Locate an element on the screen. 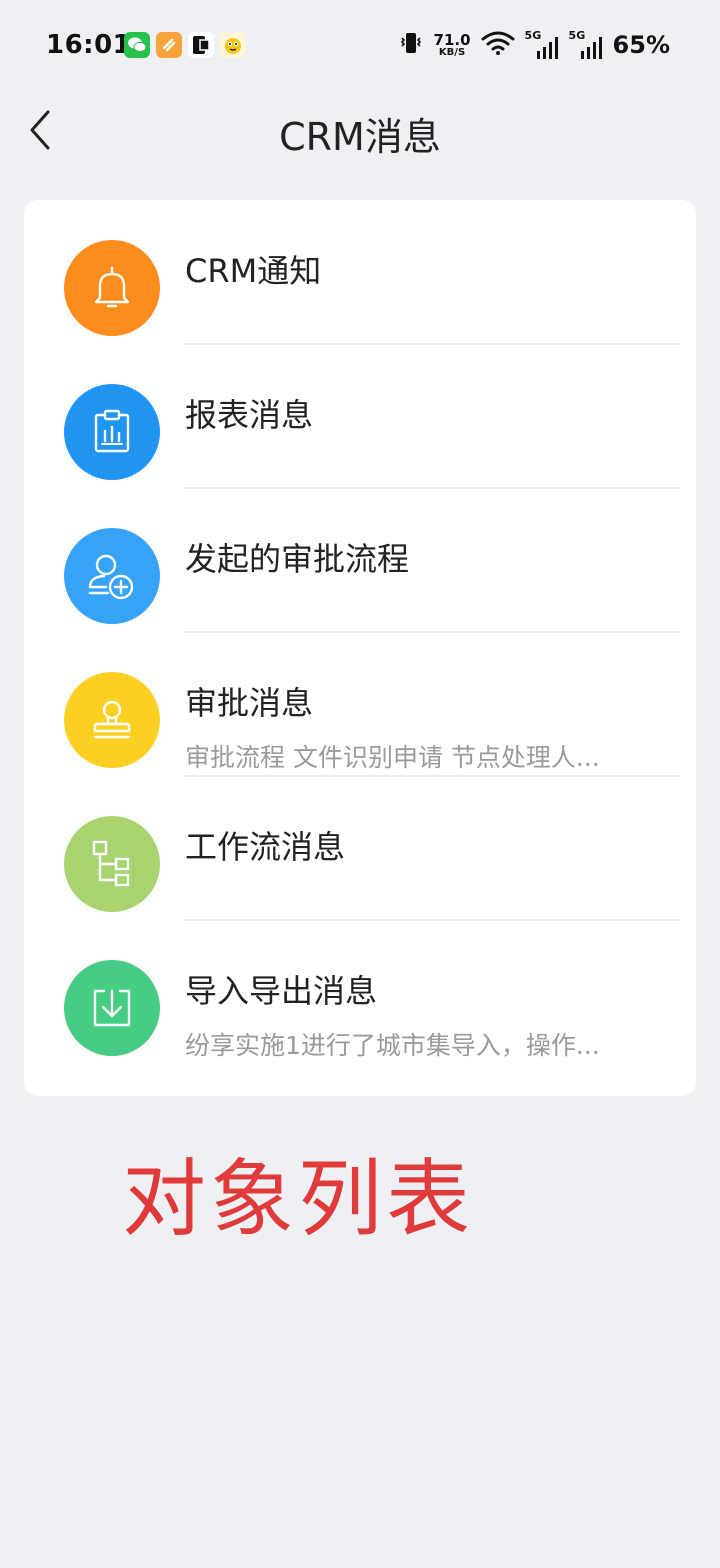 The image size is (720, 1568). nav-bar: CRM消息 is located at coordinates (360, 130).